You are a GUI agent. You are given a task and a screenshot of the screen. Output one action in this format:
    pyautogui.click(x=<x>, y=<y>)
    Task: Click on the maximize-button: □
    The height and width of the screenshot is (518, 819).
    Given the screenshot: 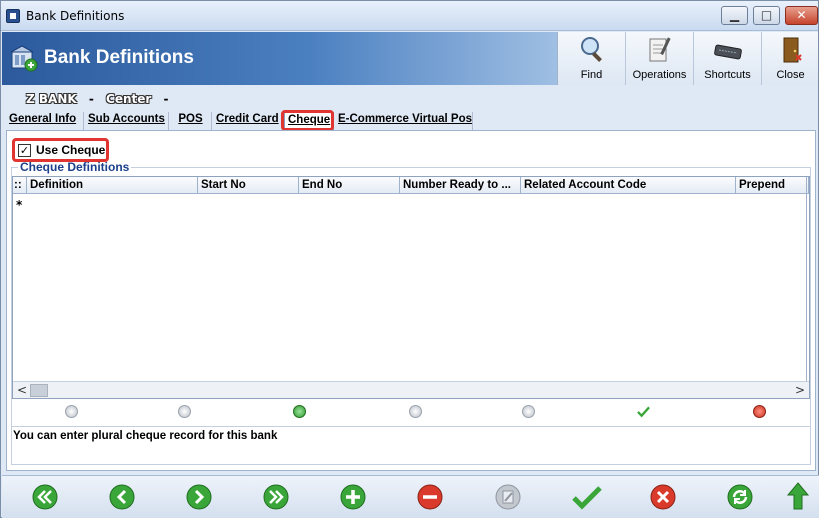 What is the action you would take?
    pyautogui.click(x=766, y=15)
    